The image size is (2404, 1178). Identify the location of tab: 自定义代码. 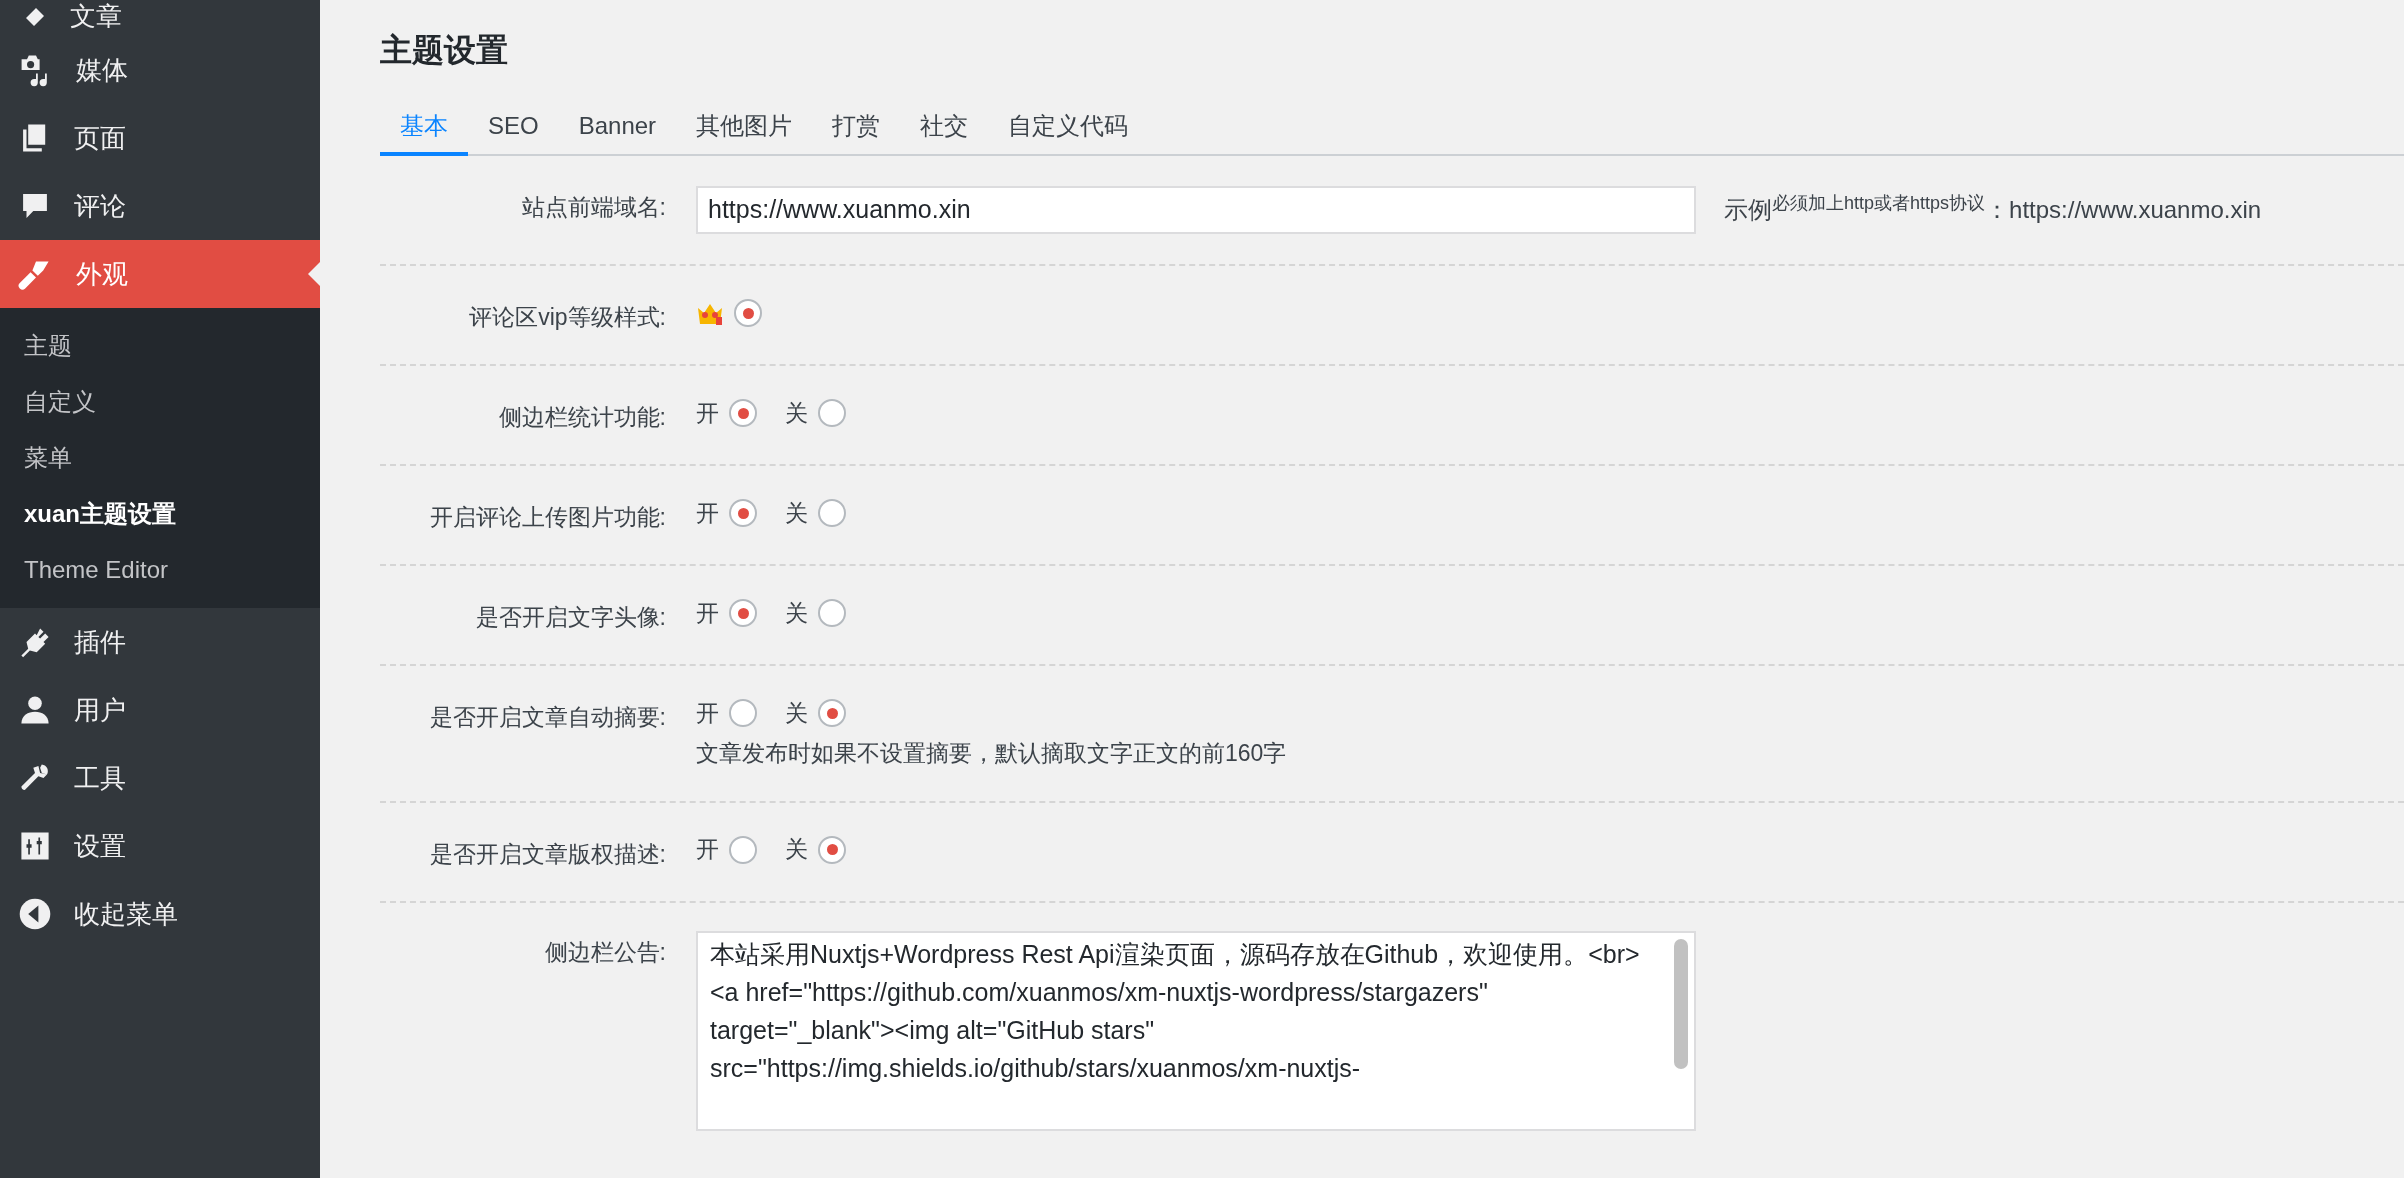
(1068, 132).